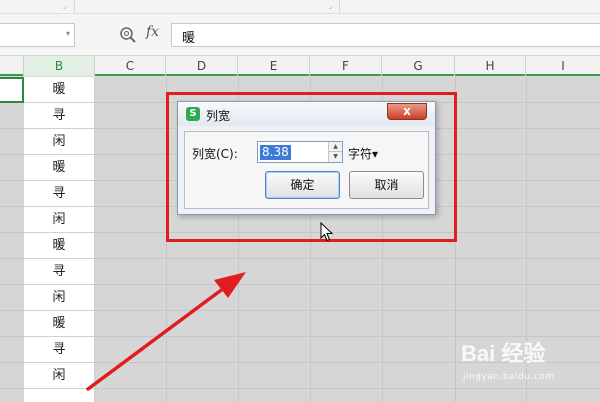 The width and height of the screenshot is (600, 402). Describe the element at coordinates (156, 338) in the screenshot. I see `arrow-shaft` at that location.